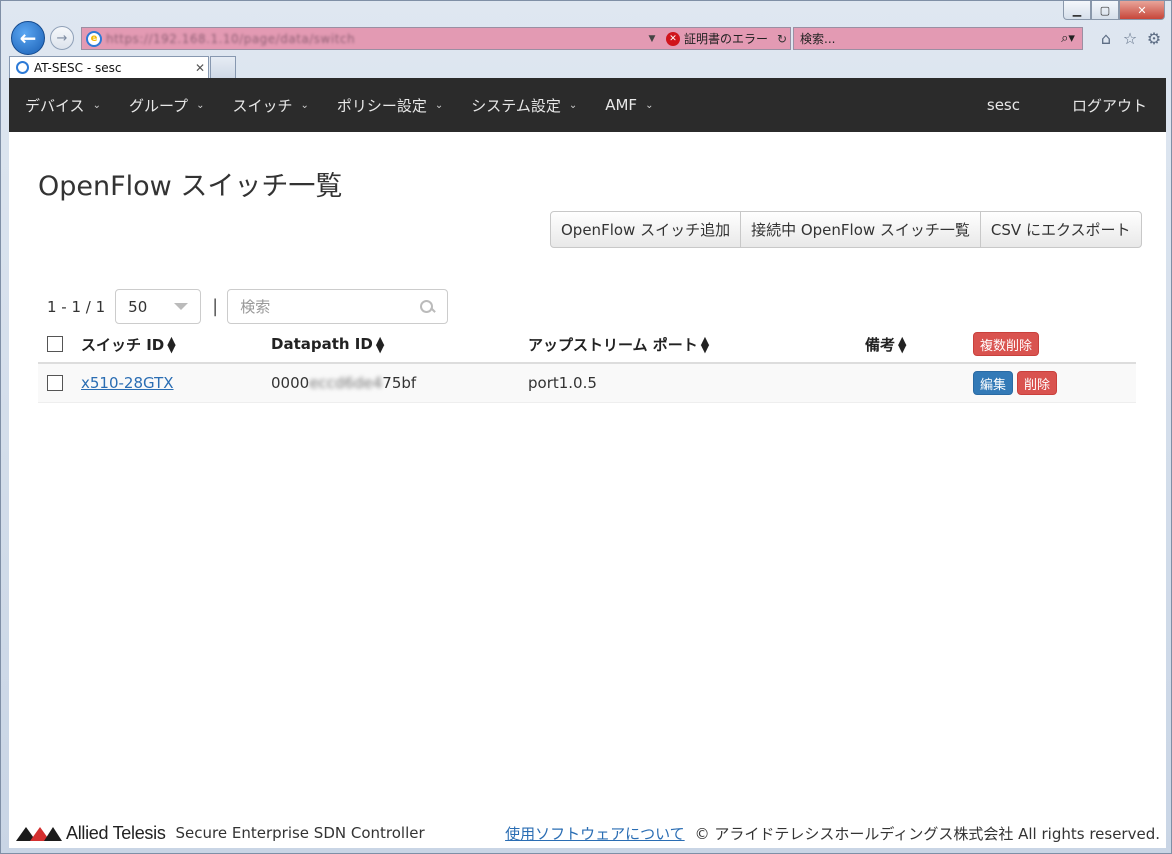 The width and height of the screenshot is (1172, 854). I want to click on page-size-select: 50, so click(158, 306).